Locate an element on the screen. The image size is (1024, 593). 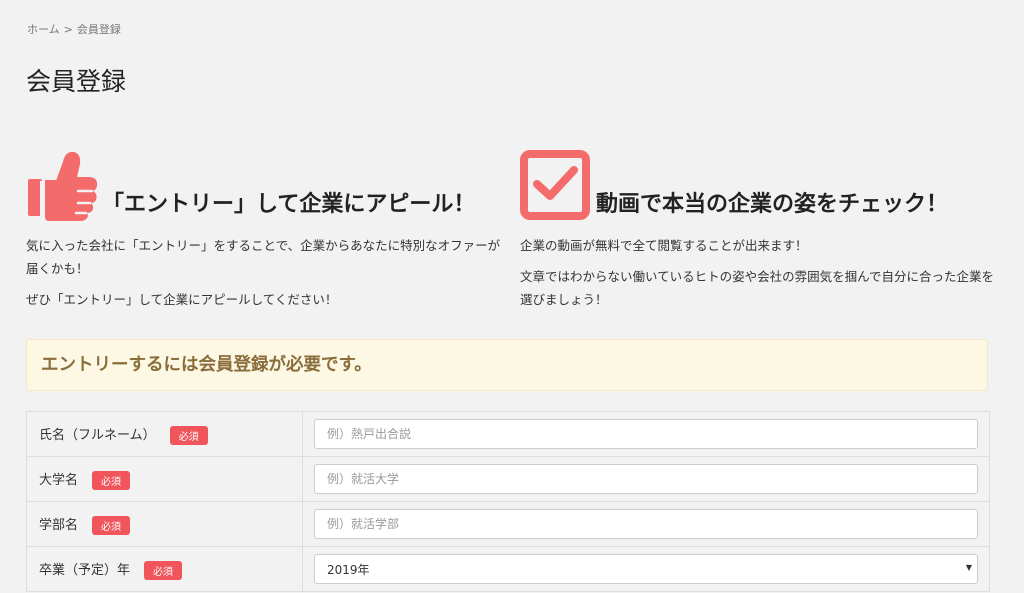
form-row-graduation-year: 卒業（予定）年 必須 2019年 ▼ is located at coordinates (508, 569).